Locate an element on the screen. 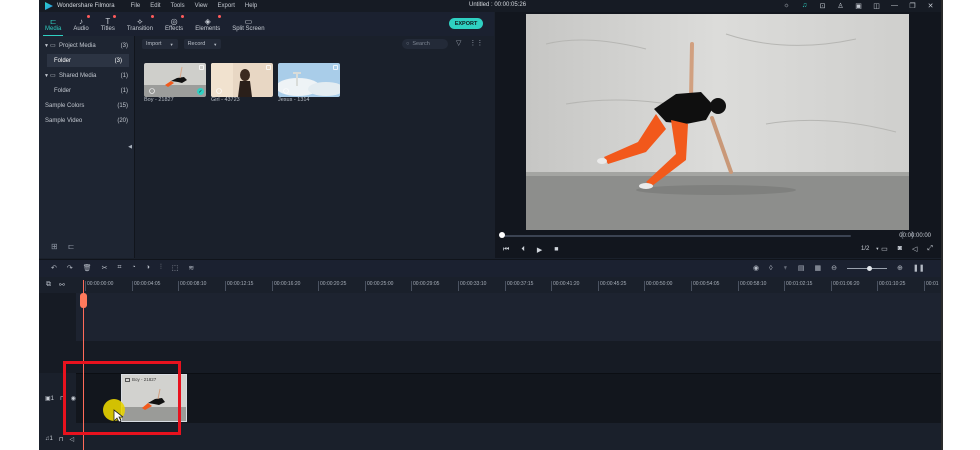  preview-corner-icon is located at coordinates (335, 67).